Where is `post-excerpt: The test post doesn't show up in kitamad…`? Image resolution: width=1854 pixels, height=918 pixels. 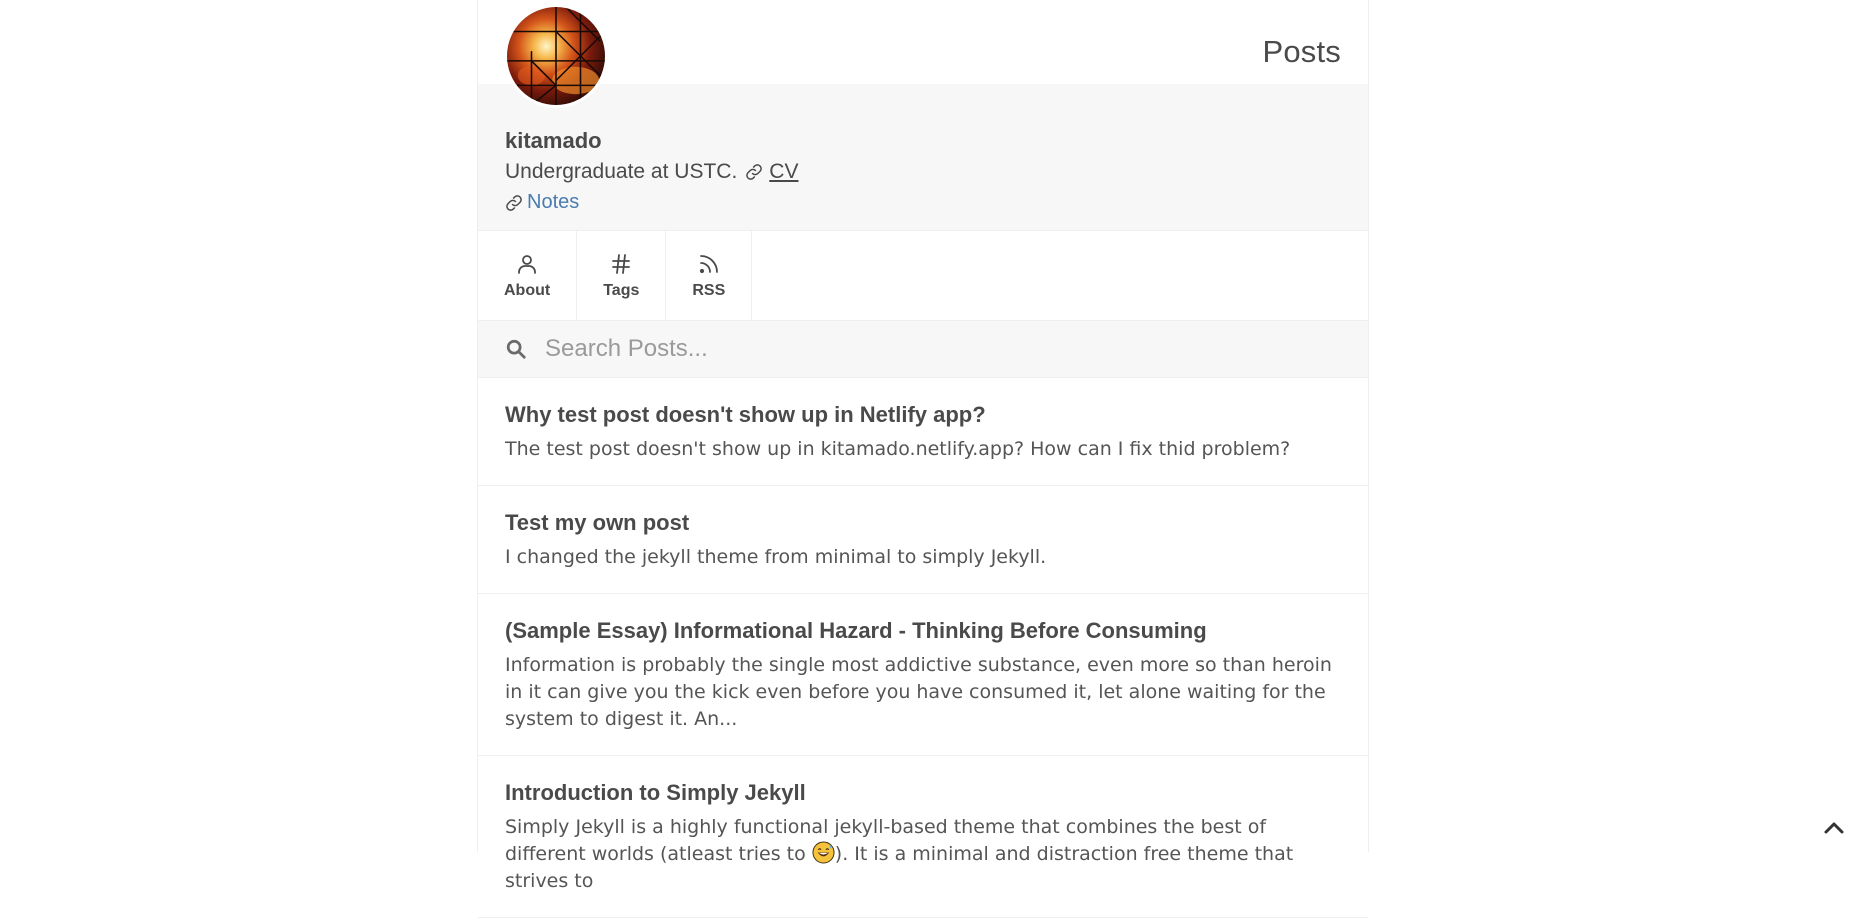
post-excerpt: The test post doesn't show up in kitamad… is located at coordinates (923, 449).